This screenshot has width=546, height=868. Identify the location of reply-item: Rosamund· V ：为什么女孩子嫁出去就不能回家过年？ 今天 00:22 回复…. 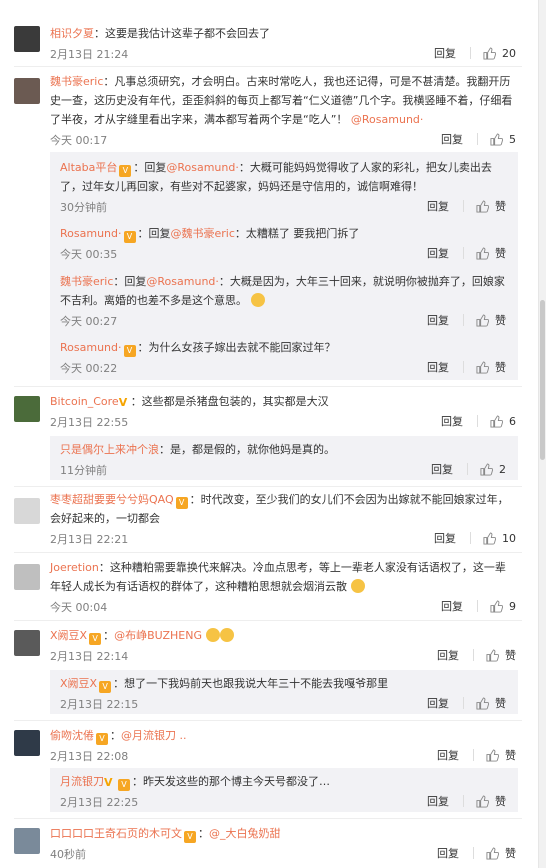
(283, 357).